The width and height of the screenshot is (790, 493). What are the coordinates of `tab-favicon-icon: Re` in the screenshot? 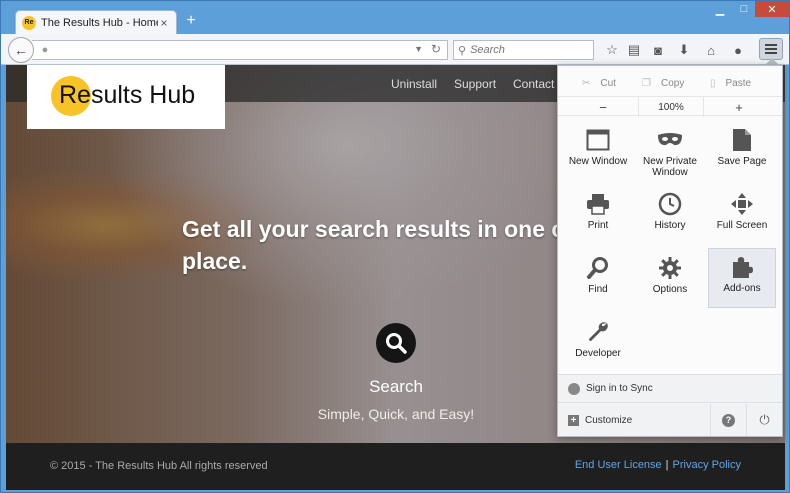 It's located at (29, 22).